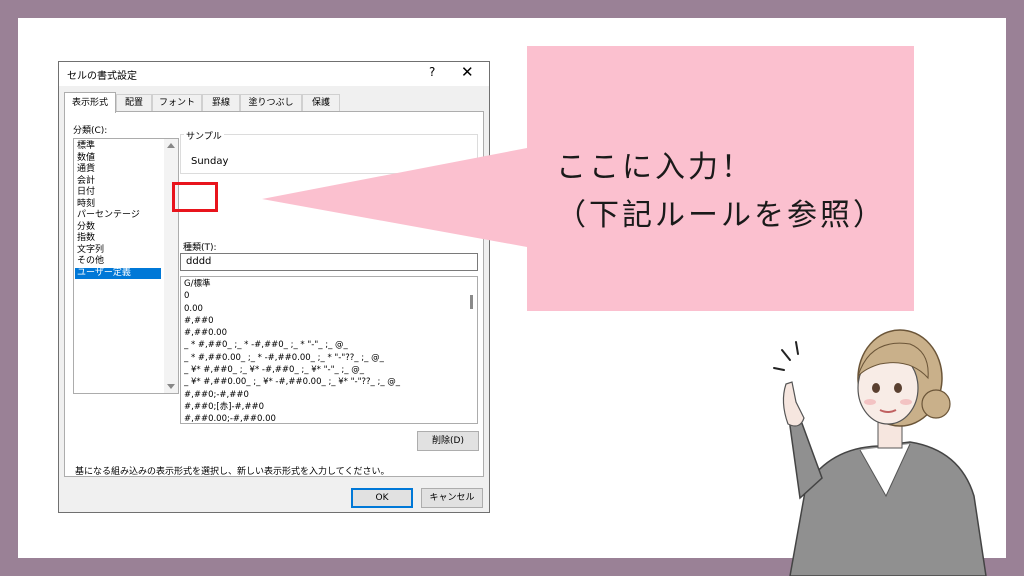  What do you see at coordinates (118, 147) in the screenshot?
I see `category-item: 標準` at bounding box center [118, 147].